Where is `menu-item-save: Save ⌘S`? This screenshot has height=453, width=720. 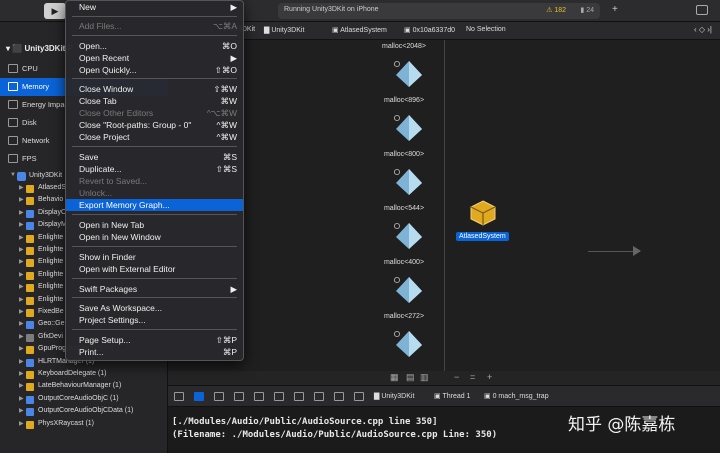
menu-item-save: Save ⌘S is located at coordinates (154, 157).